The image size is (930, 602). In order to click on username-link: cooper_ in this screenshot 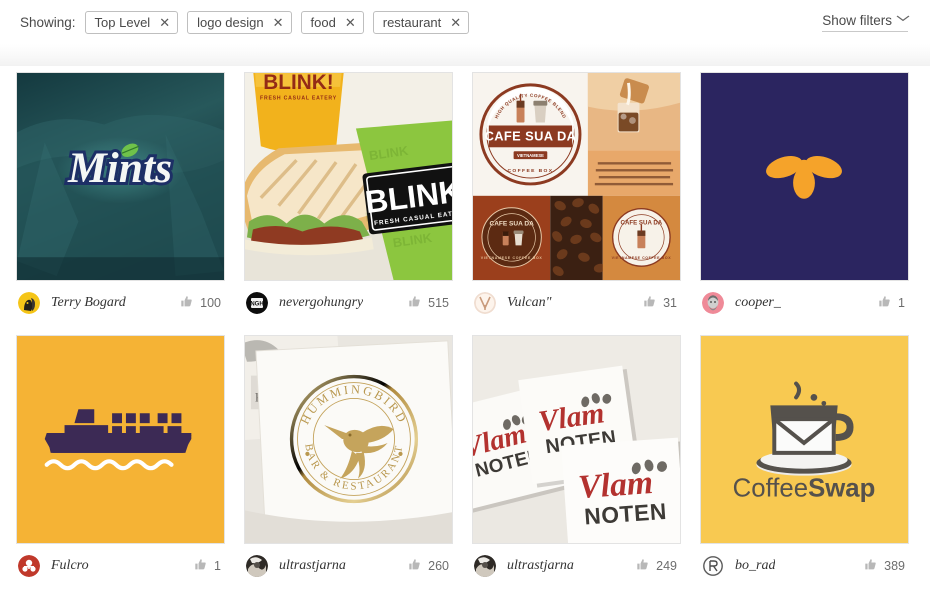, I will do `click(758, 303)`.